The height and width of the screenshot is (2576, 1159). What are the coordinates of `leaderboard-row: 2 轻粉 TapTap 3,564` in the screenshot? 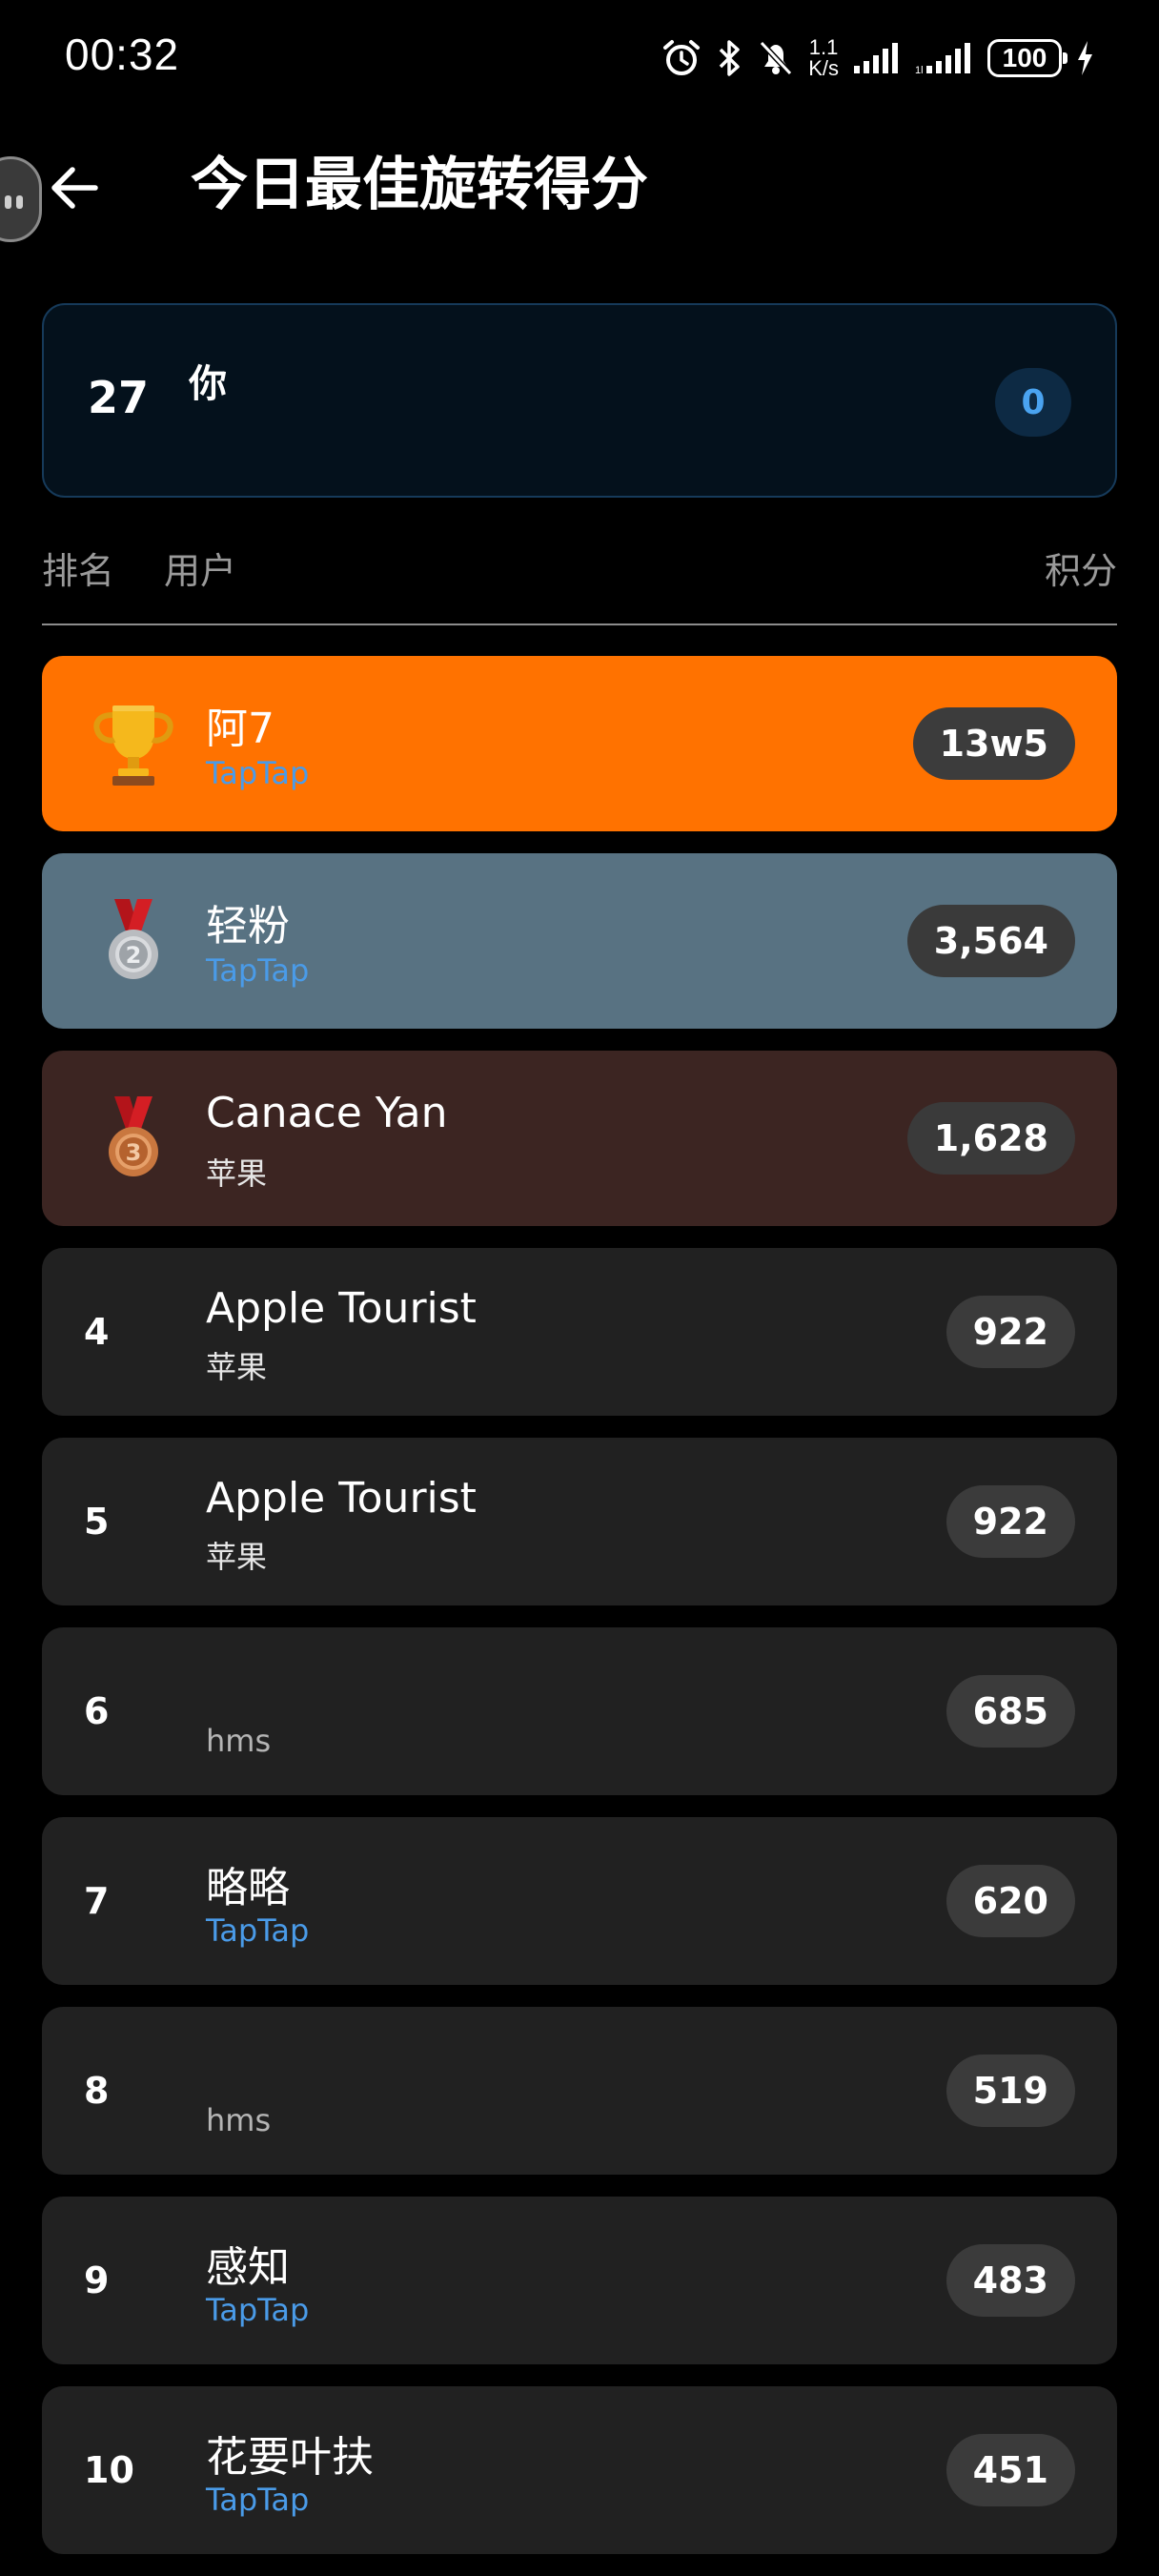 It's located at (579, 941).